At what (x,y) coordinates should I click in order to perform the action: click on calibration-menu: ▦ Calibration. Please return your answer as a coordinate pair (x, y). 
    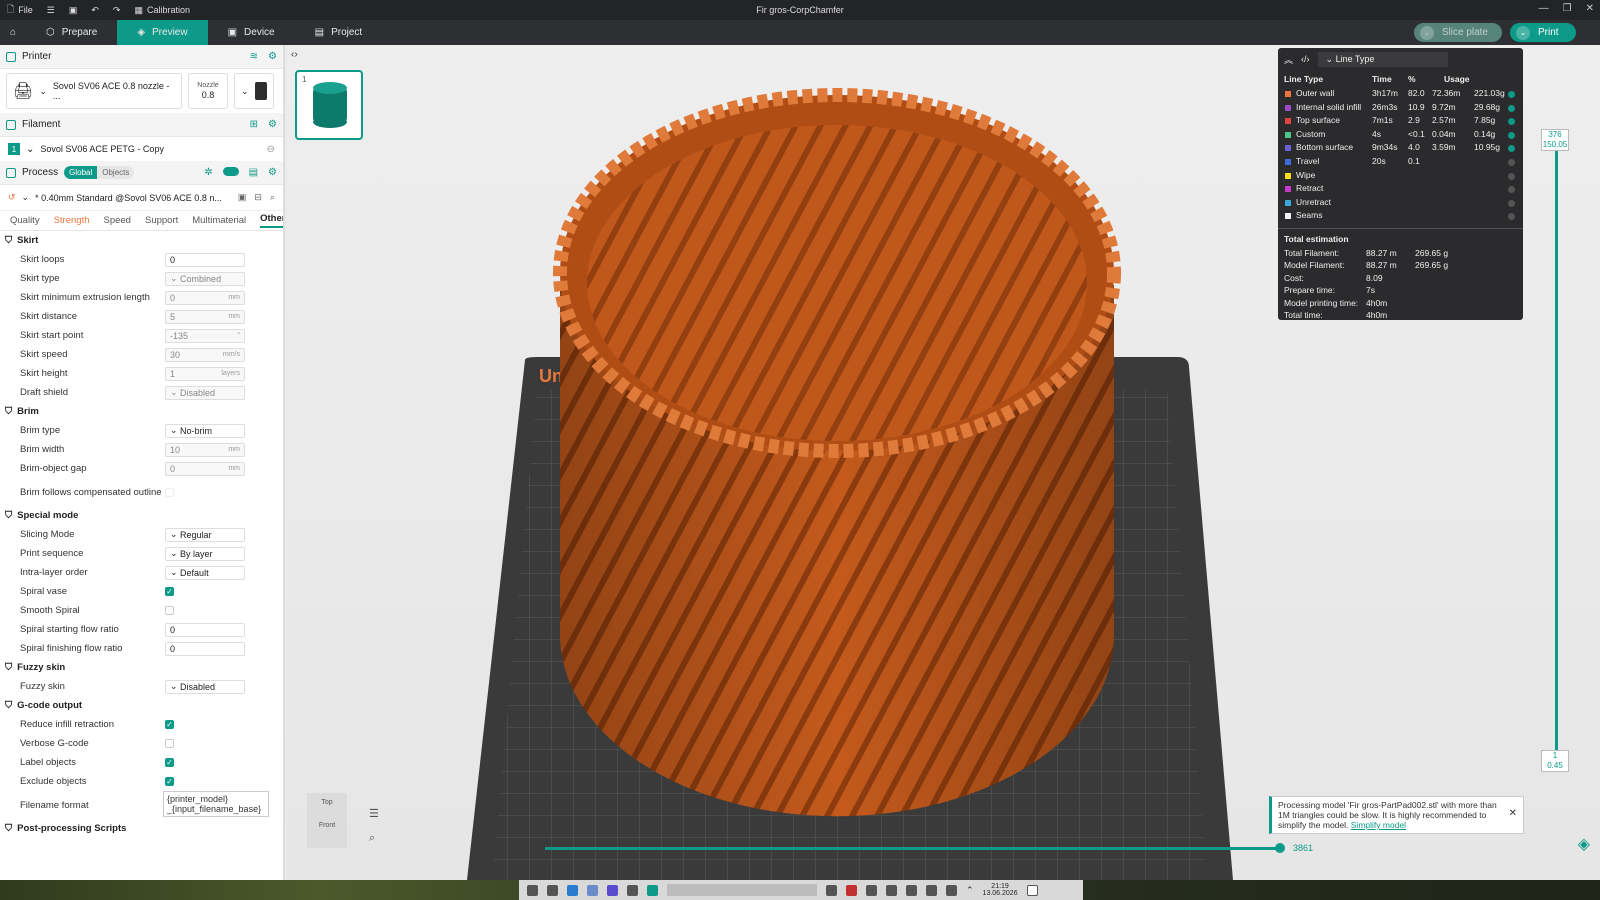
    Looking at the image, I should click on (162, 10).